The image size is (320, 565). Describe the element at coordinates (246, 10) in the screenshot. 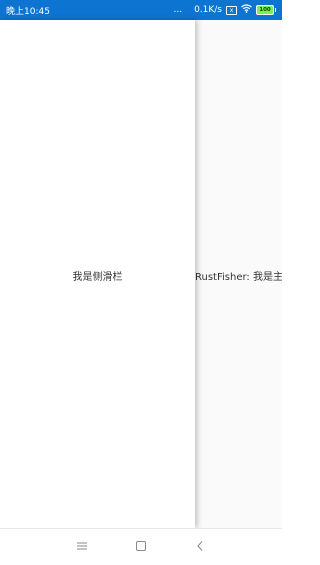

I see `wifi-icon` at that location.